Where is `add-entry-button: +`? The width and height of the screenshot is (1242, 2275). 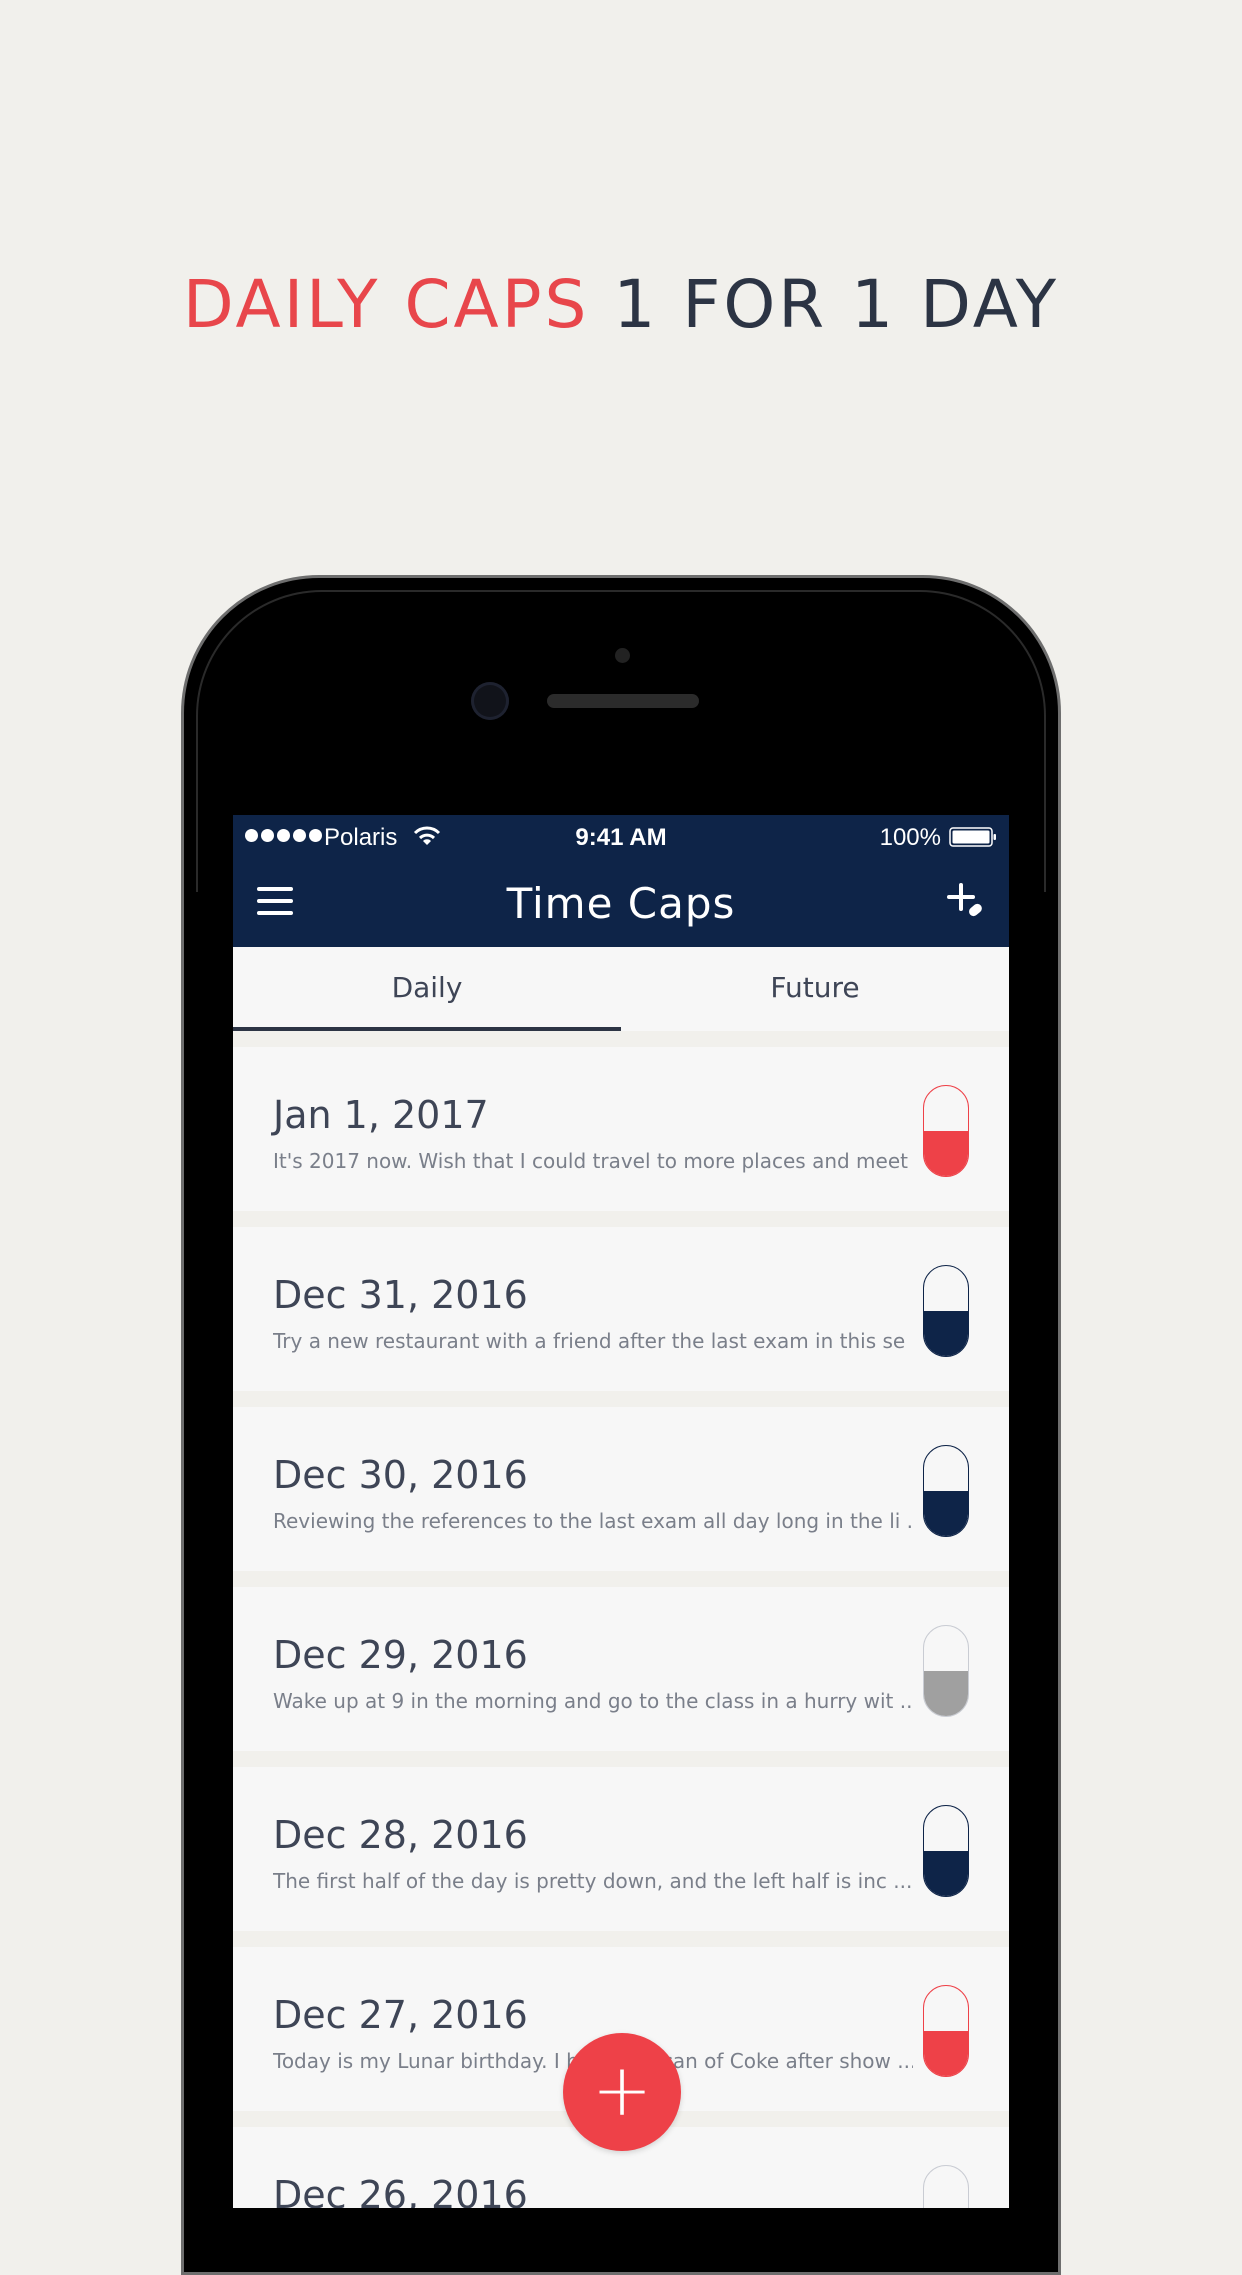 add-entry-button: + is located at coordinates (622, 2092).